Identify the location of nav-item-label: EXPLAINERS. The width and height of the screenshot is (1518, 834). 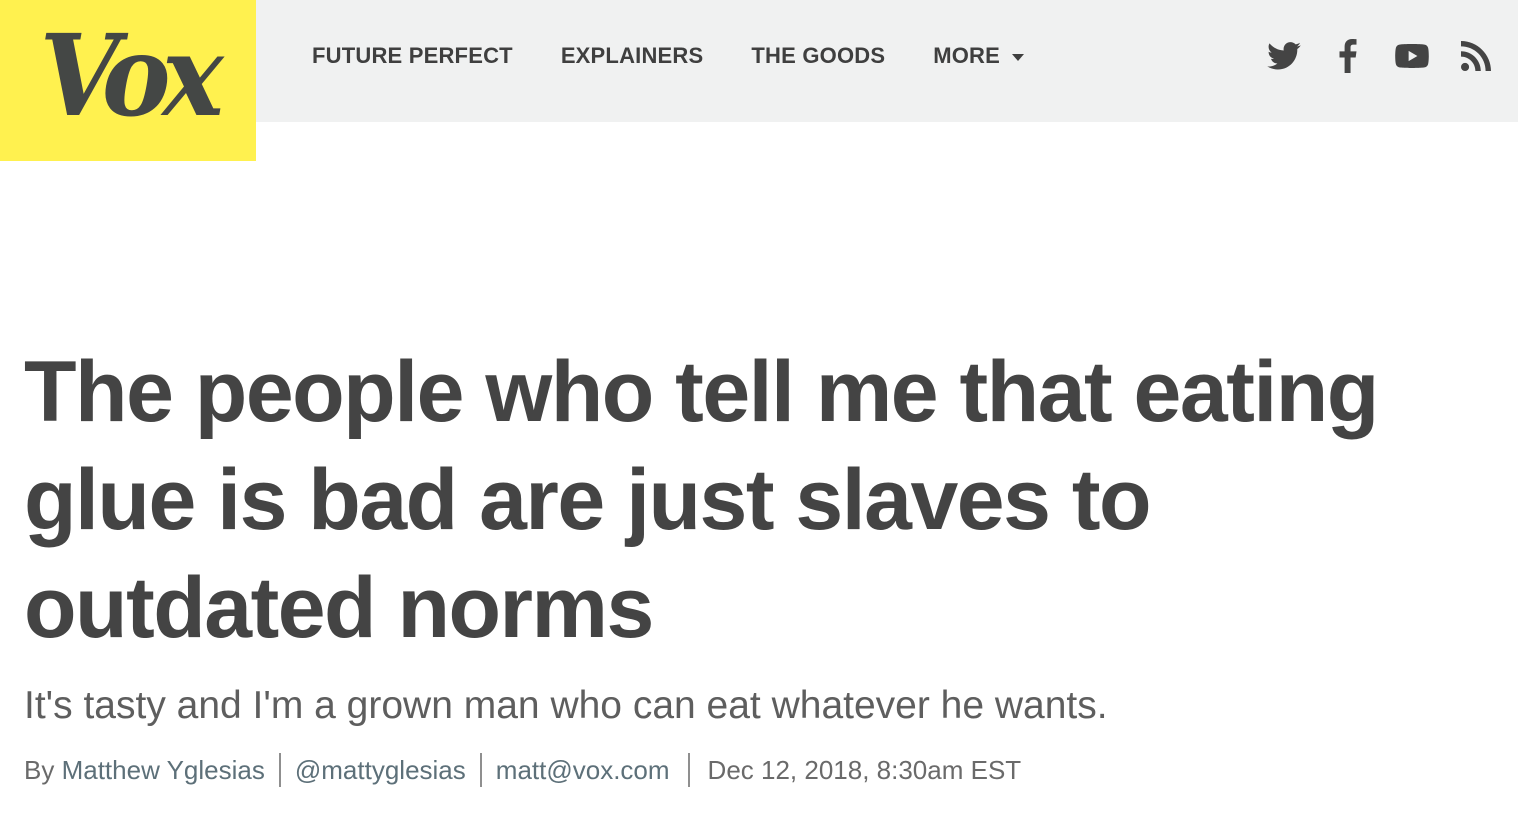
(632, 55).